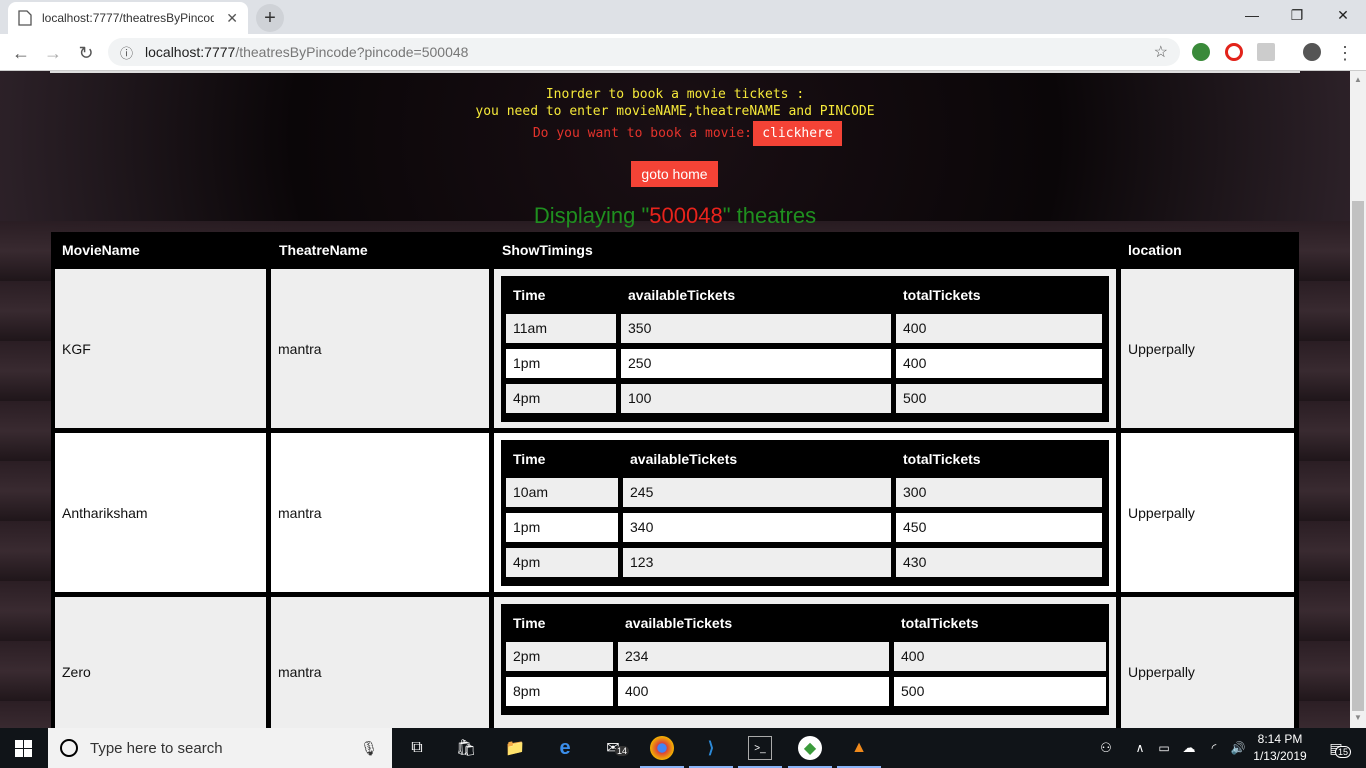 The height and width of the screenshot is (768, 1366). Describe the element at coordinates (686, 215) in the screenshot. I see `heading-pincode: 500048` at that location.